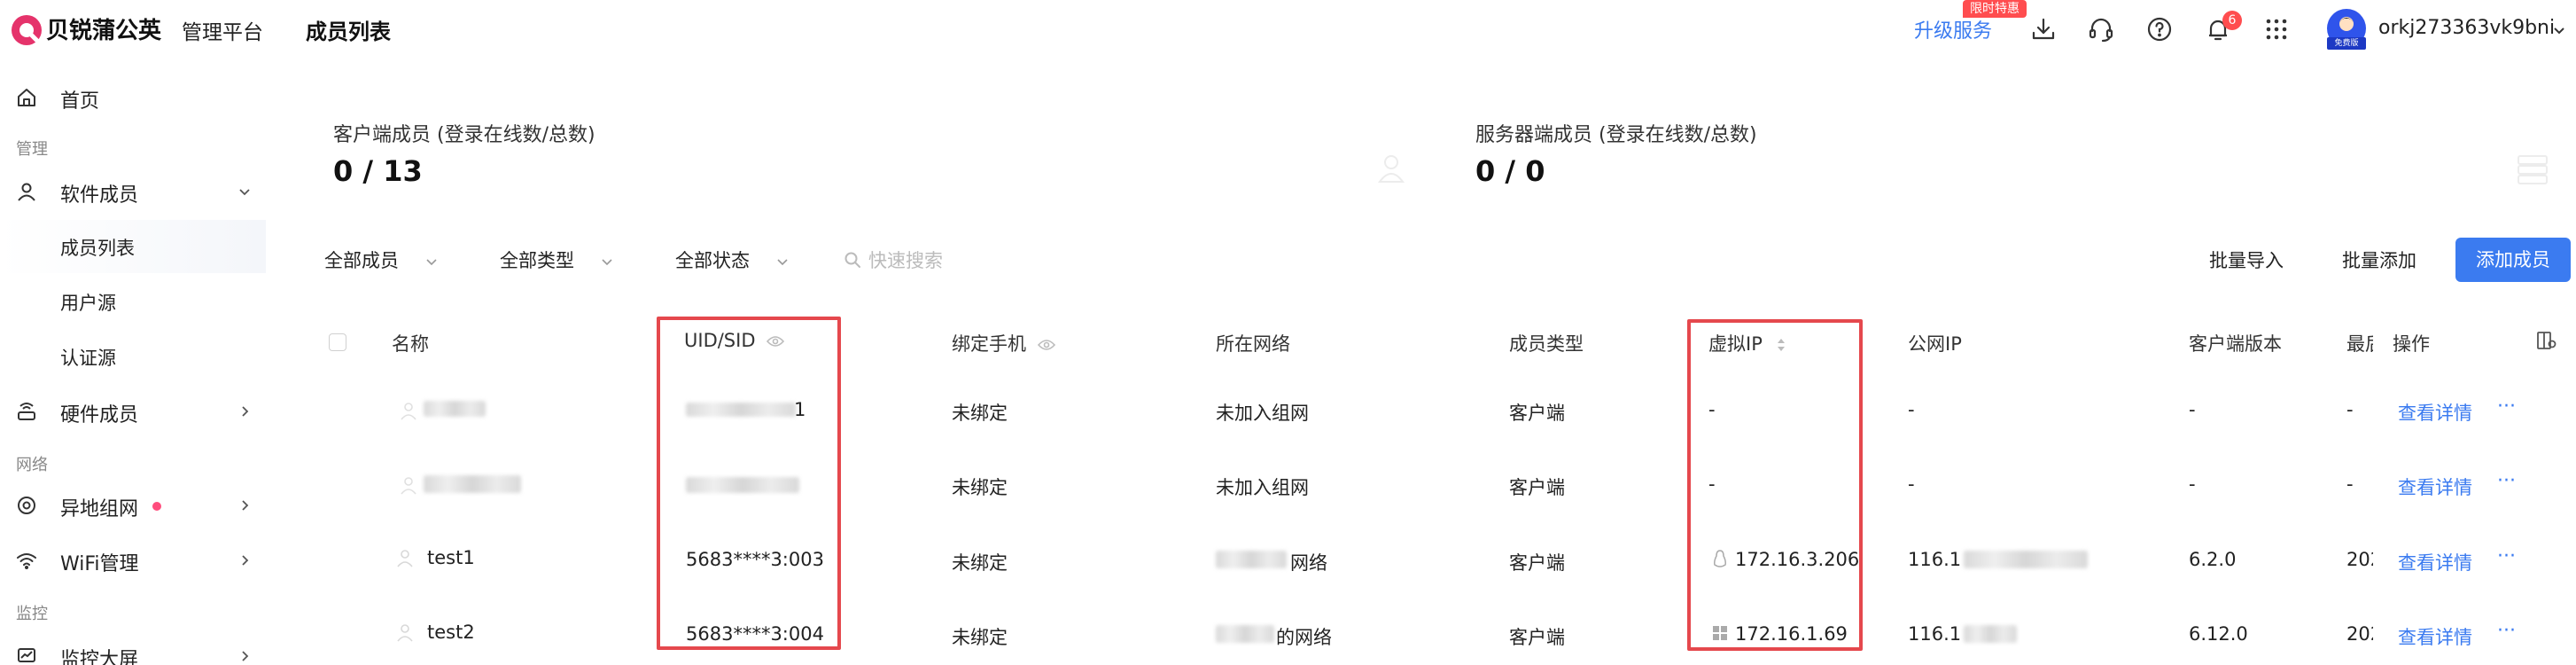 The image size is (2576, 665). Describe the element at coordinates (98, 249) in the screenshot. I see `sidebar-item-label: 成员列表` at that location.